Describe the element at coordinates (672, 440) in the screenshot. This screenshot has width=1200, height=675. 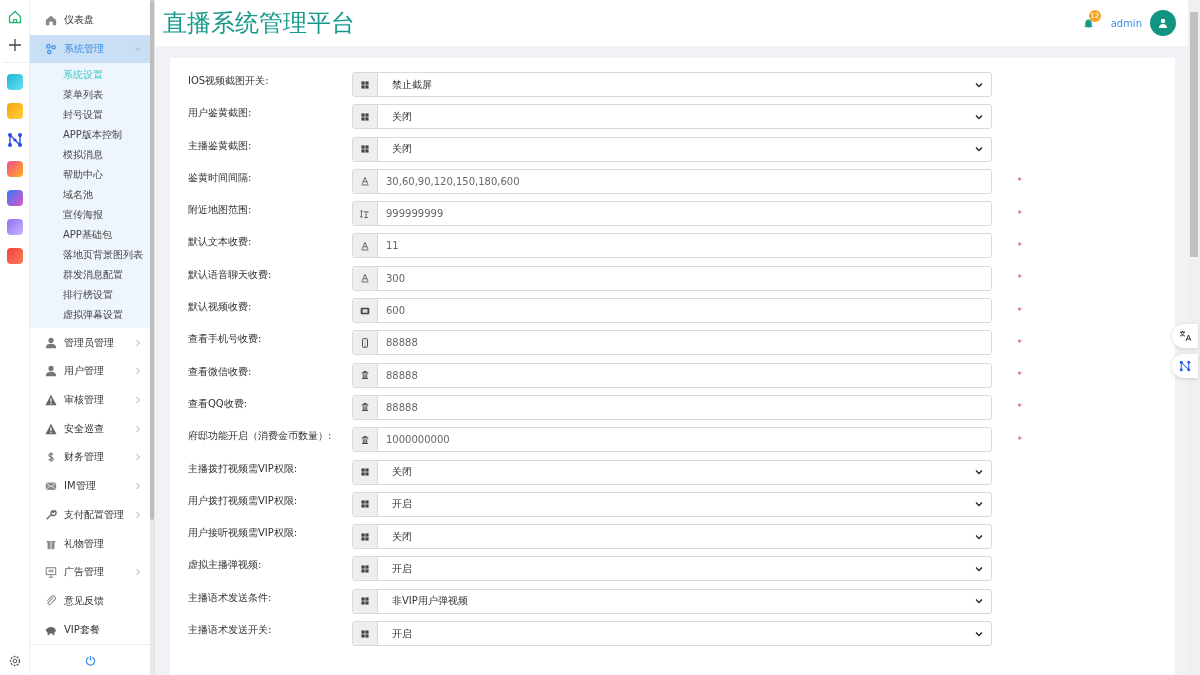
I see `input-field: 1000000000` at that location.